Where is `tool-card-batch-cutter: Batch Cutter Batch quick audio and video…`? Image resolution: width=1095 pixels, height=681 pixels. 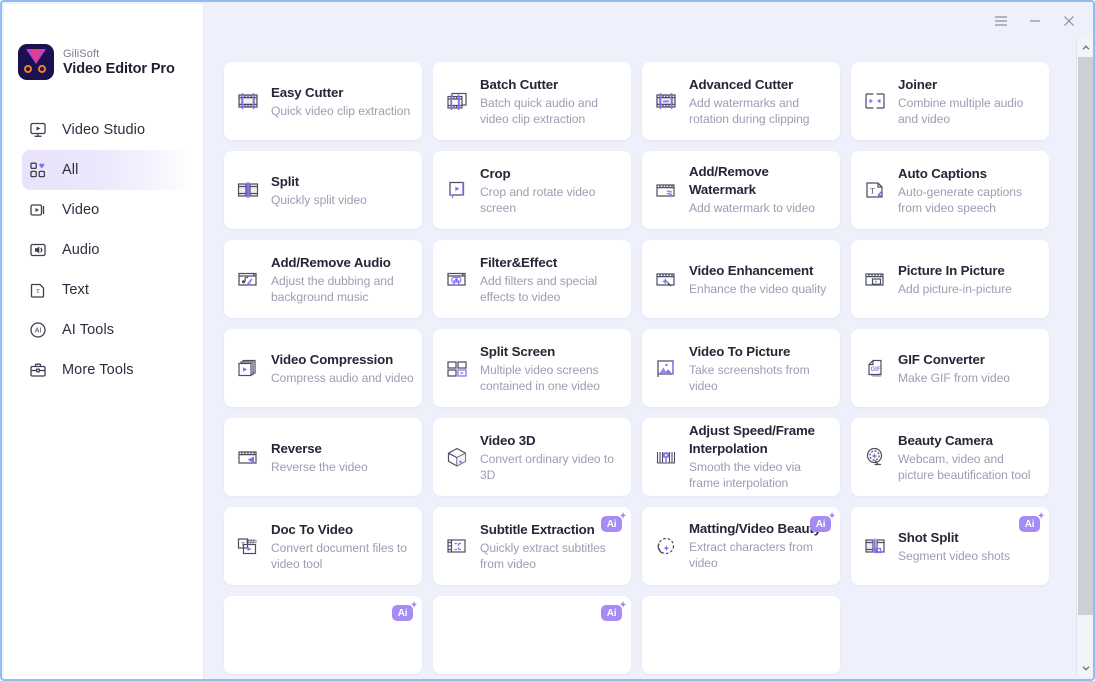
tool-card-batch-cutter: Batch Cutter Batch quick audio and video… is located at coordinates (532, 101).